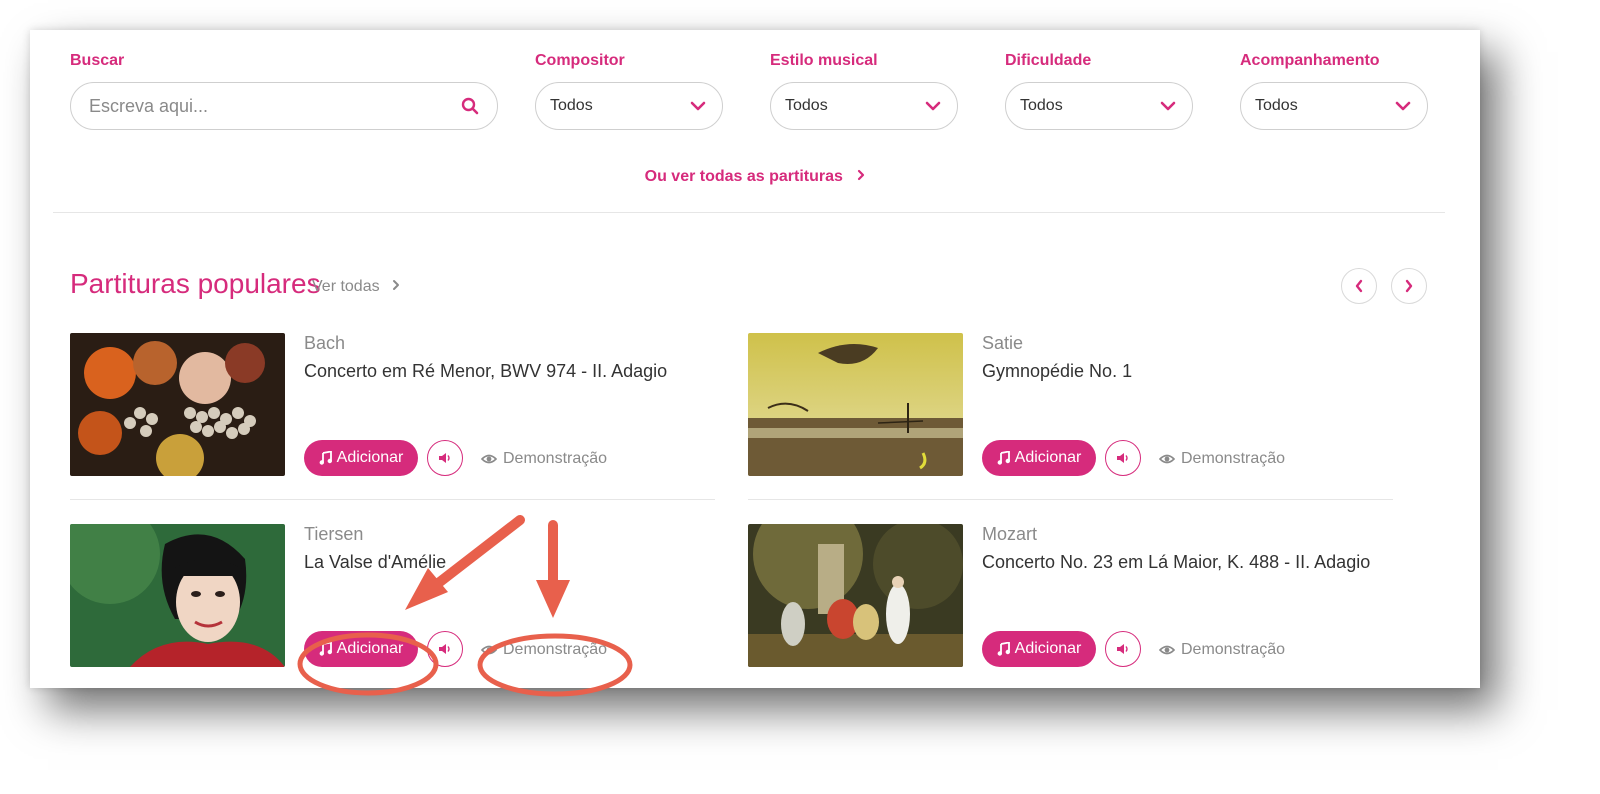 The height and width of the screenshot is (794, 1600). What do you see at coordinates (375, 562) in the screenshot?
I see `score-title: La Valse d'Amélie` at bounding box center [375, 562].